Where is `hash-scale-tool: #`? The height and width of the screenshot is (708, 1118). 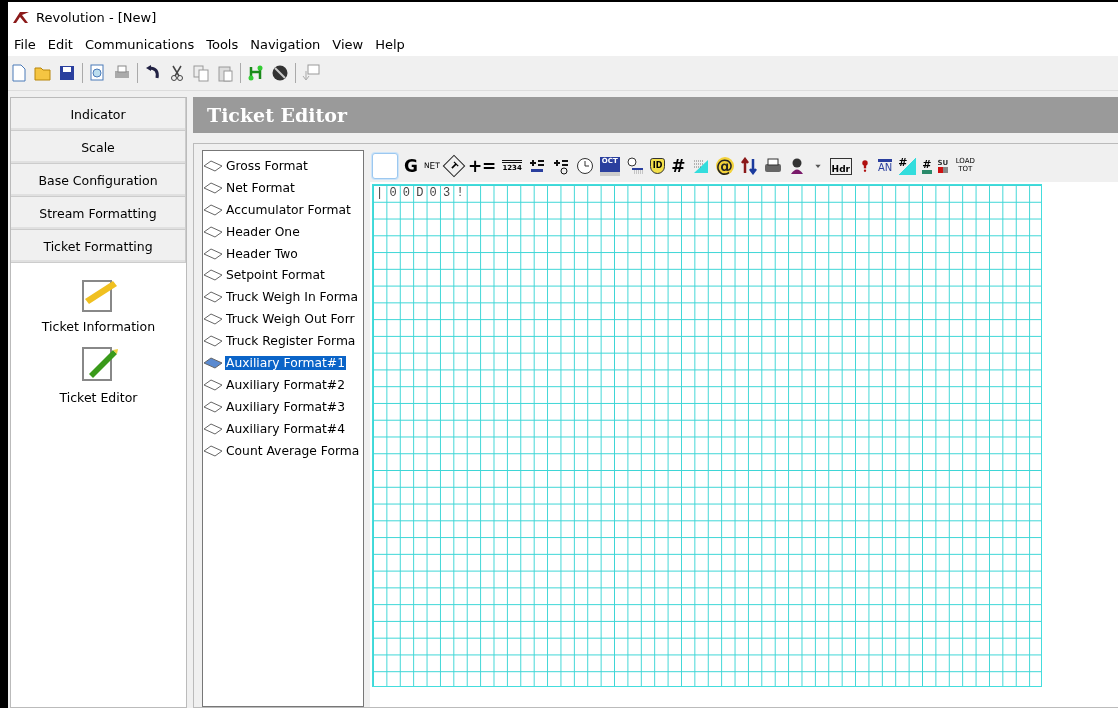
hash-scale-tool: # is located at coordinates (927, 166).